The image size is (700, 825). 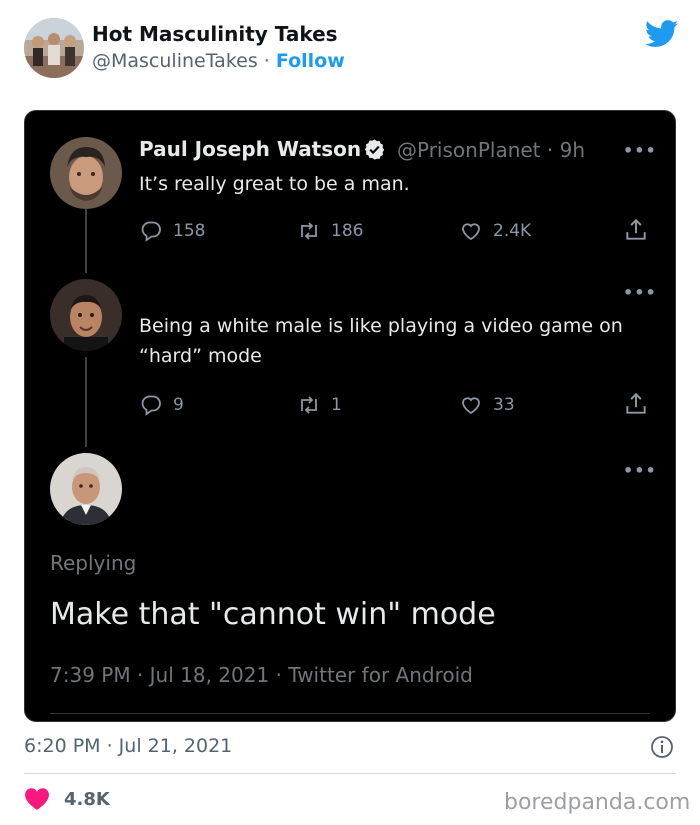 I want to click on account-avatar, so click(x=54, y=48).